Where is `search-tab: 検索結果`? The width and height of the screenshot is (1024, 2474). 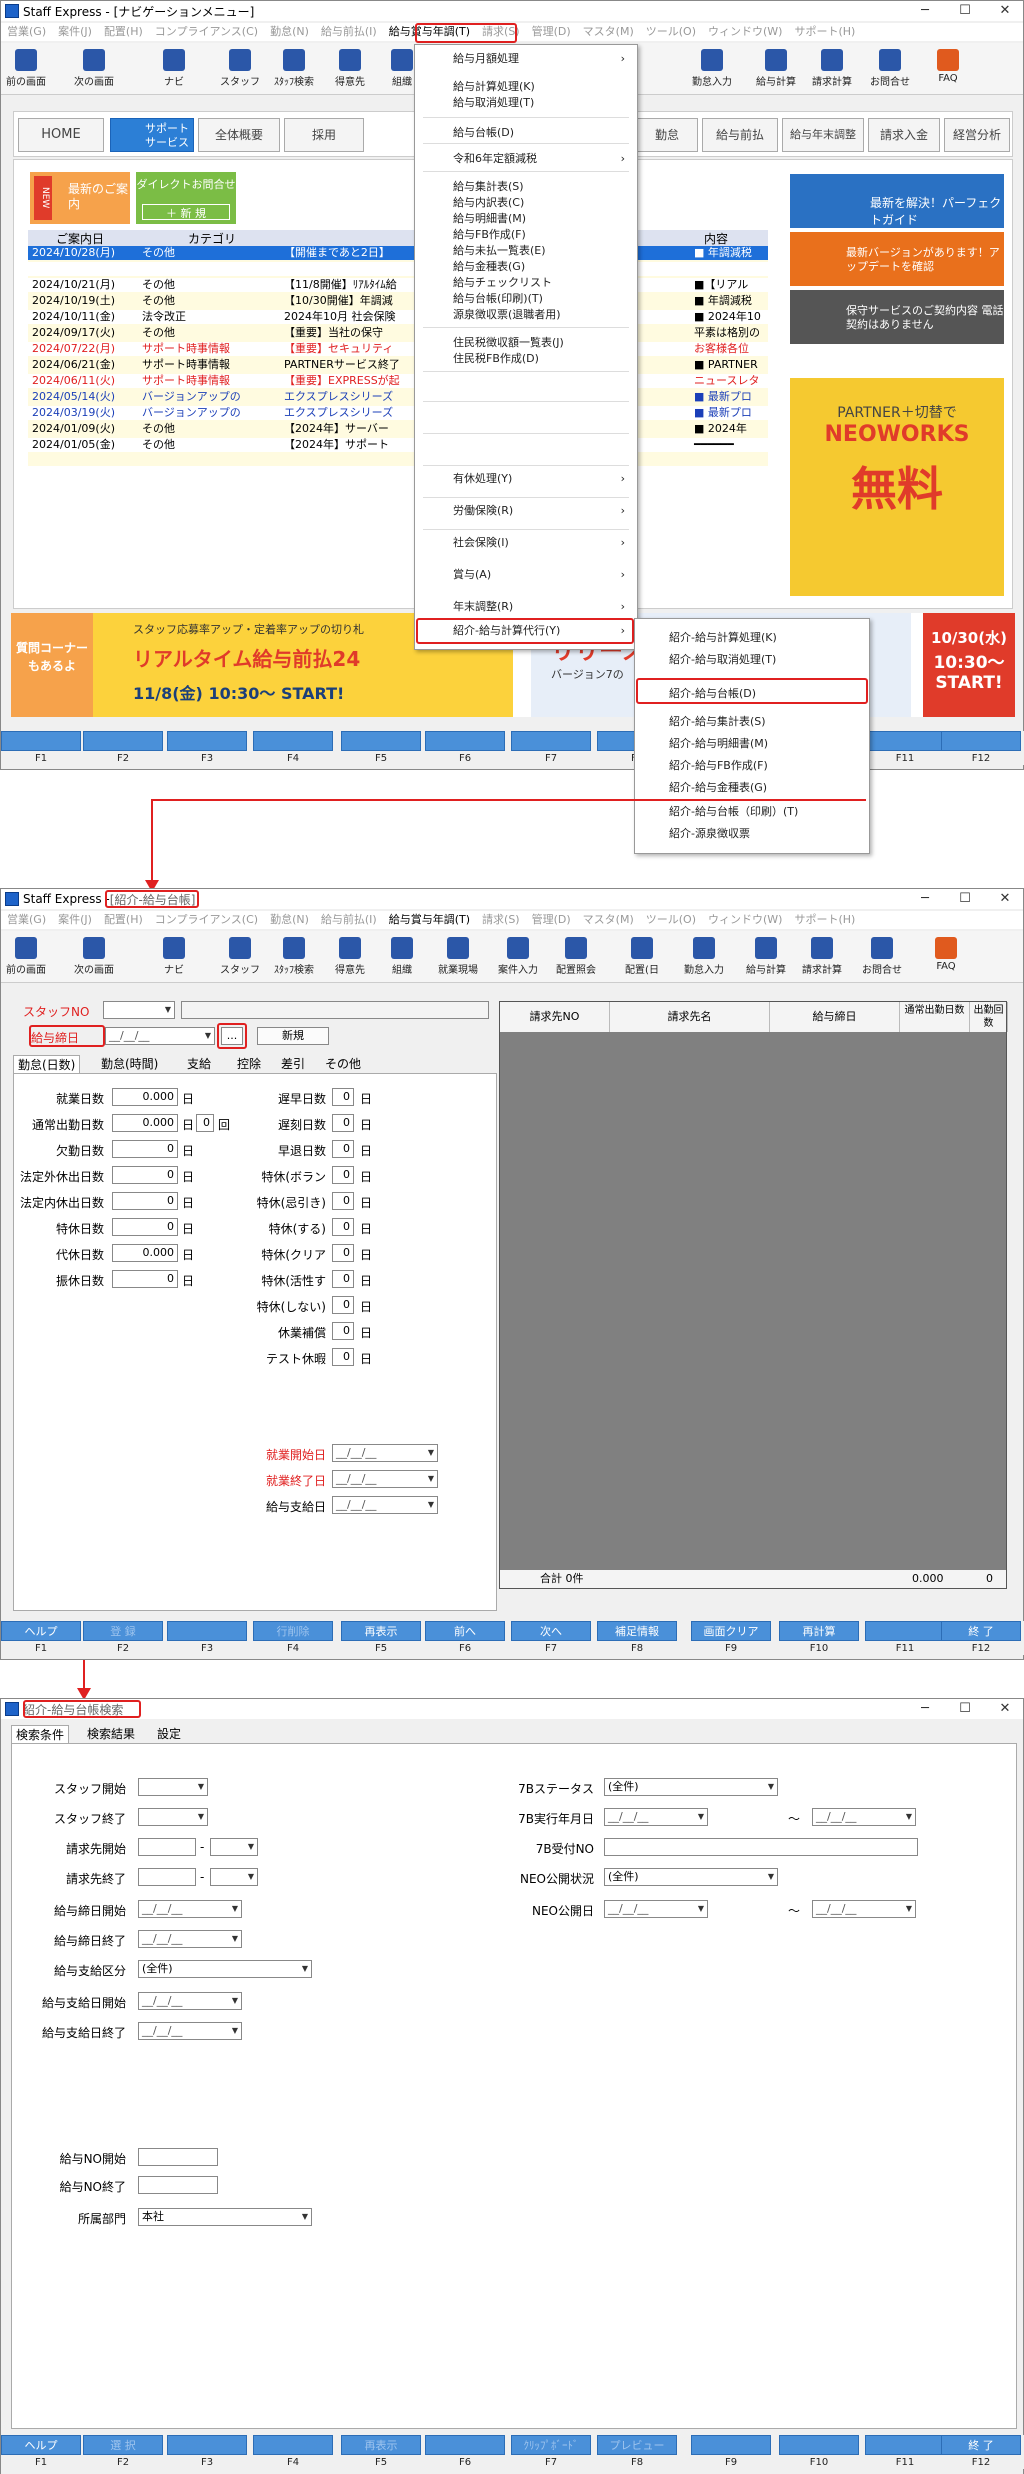 search-tab: 検索結果 is located at coordinates (111, 1733).